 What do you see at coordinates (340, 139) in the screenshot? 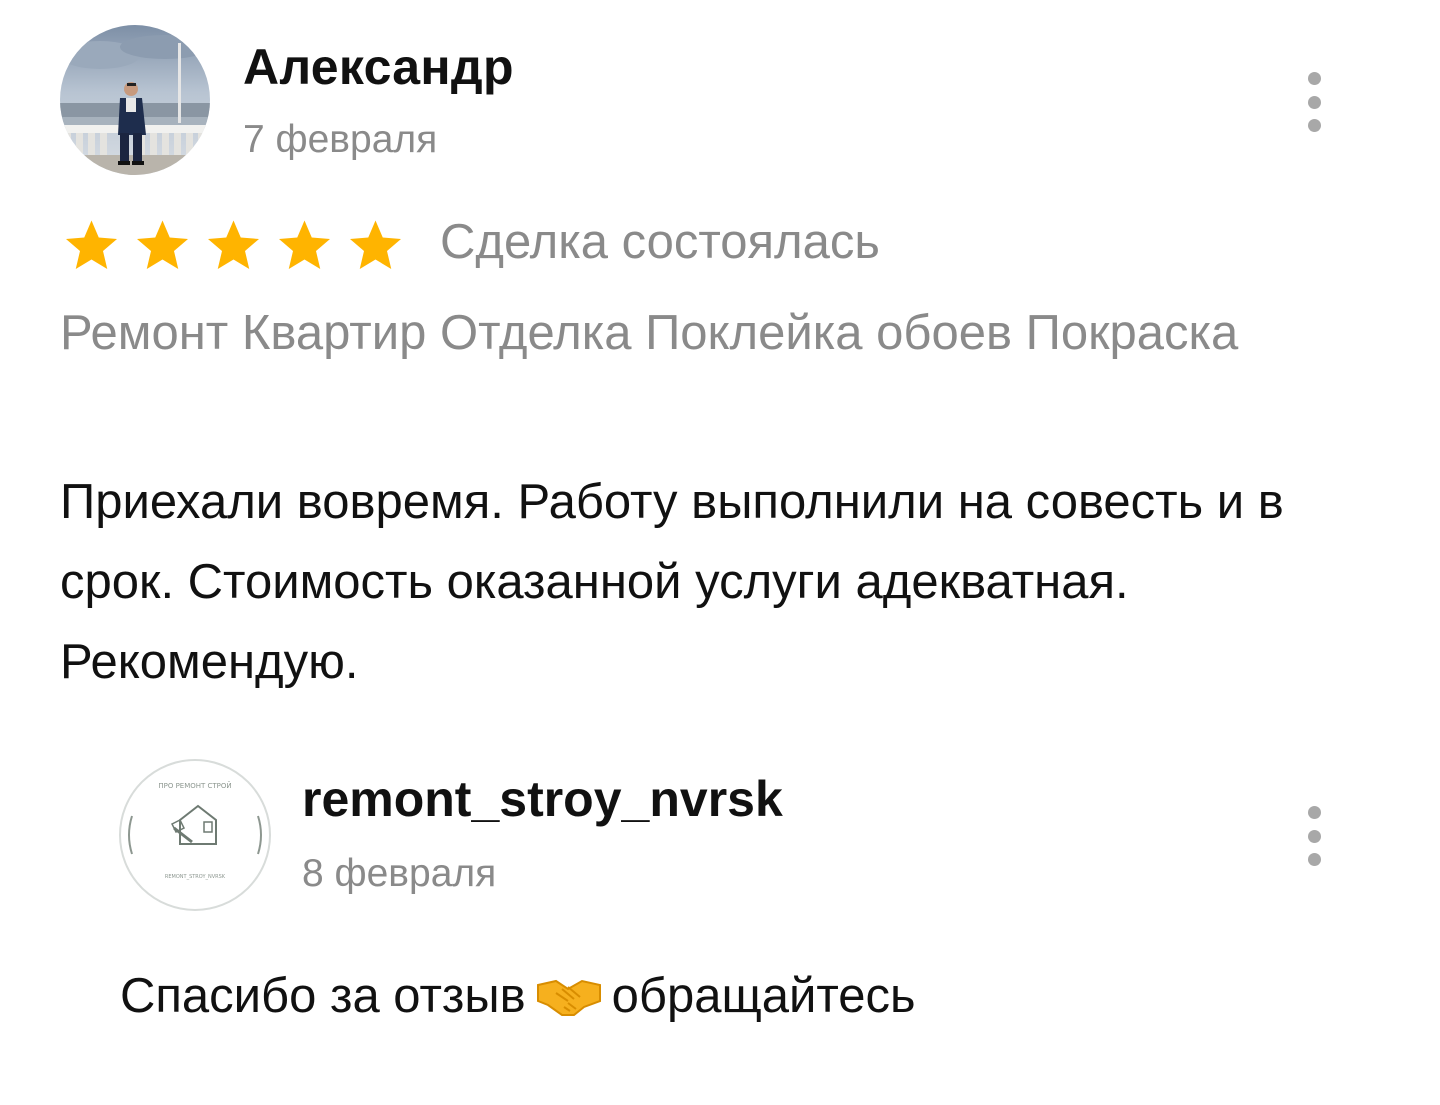
I see `review-date: 7 февраля` at bounding box center [340, 139].